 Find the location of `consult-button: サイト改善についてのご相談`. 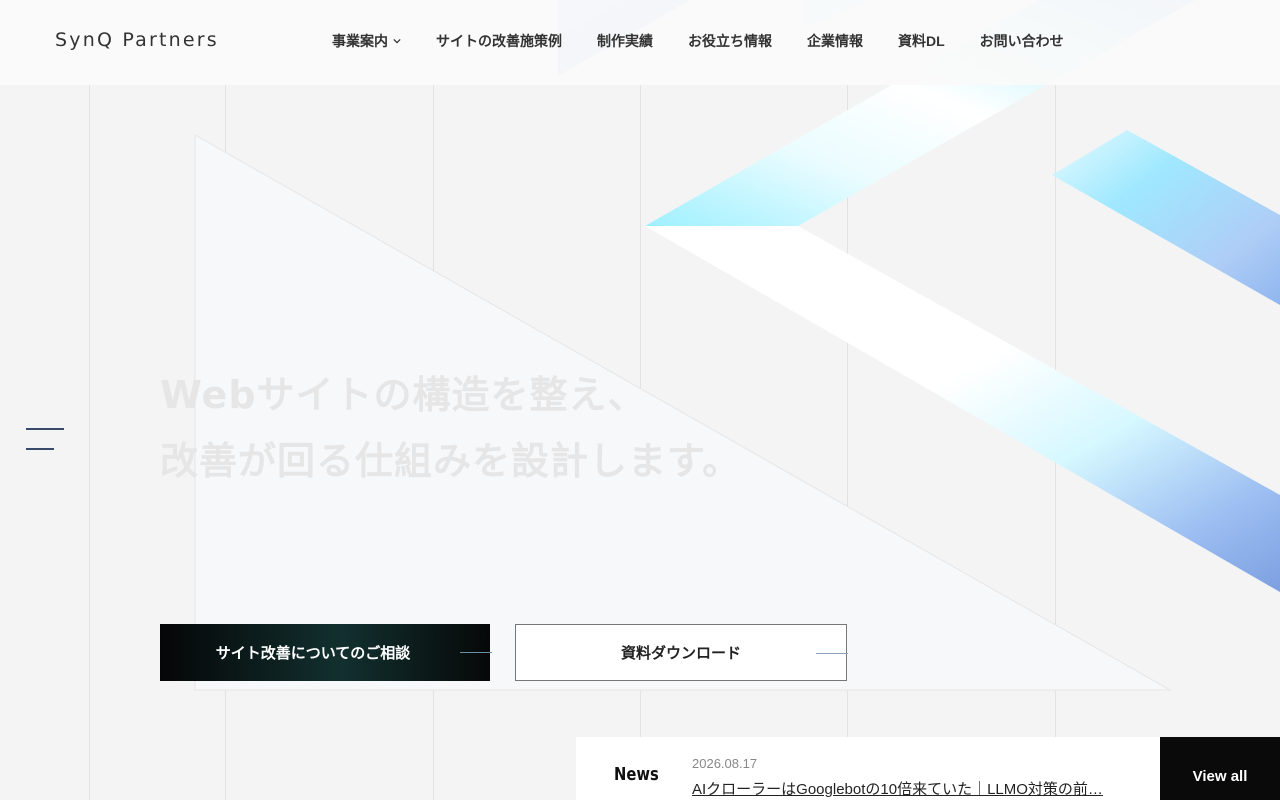

consult-button: サイト改善についてのご相談 is located at coordinates (326, 652).